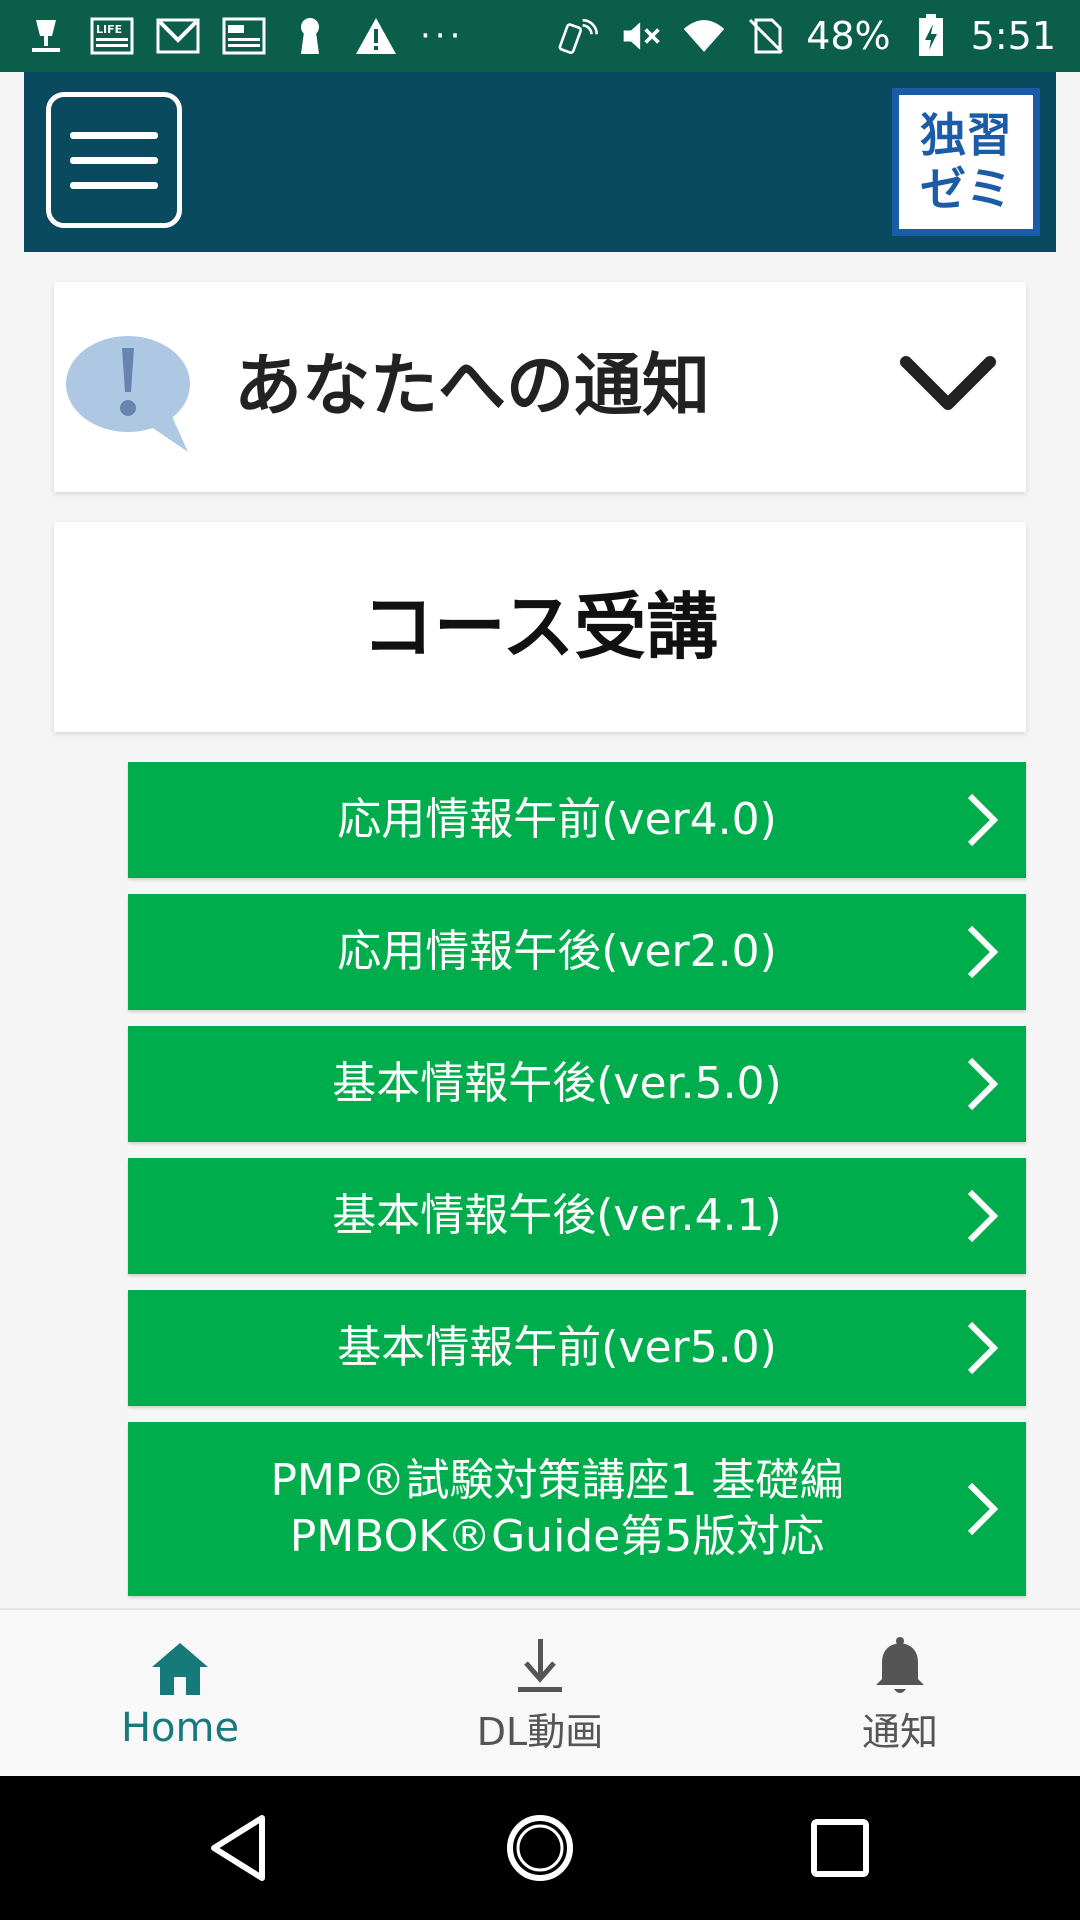 The width and height of the screenshot is (1080, 1920). Describe the element at coordinates (899, 1731) in the screenshot. I see `nav-notifications-label: 通知` at that location.